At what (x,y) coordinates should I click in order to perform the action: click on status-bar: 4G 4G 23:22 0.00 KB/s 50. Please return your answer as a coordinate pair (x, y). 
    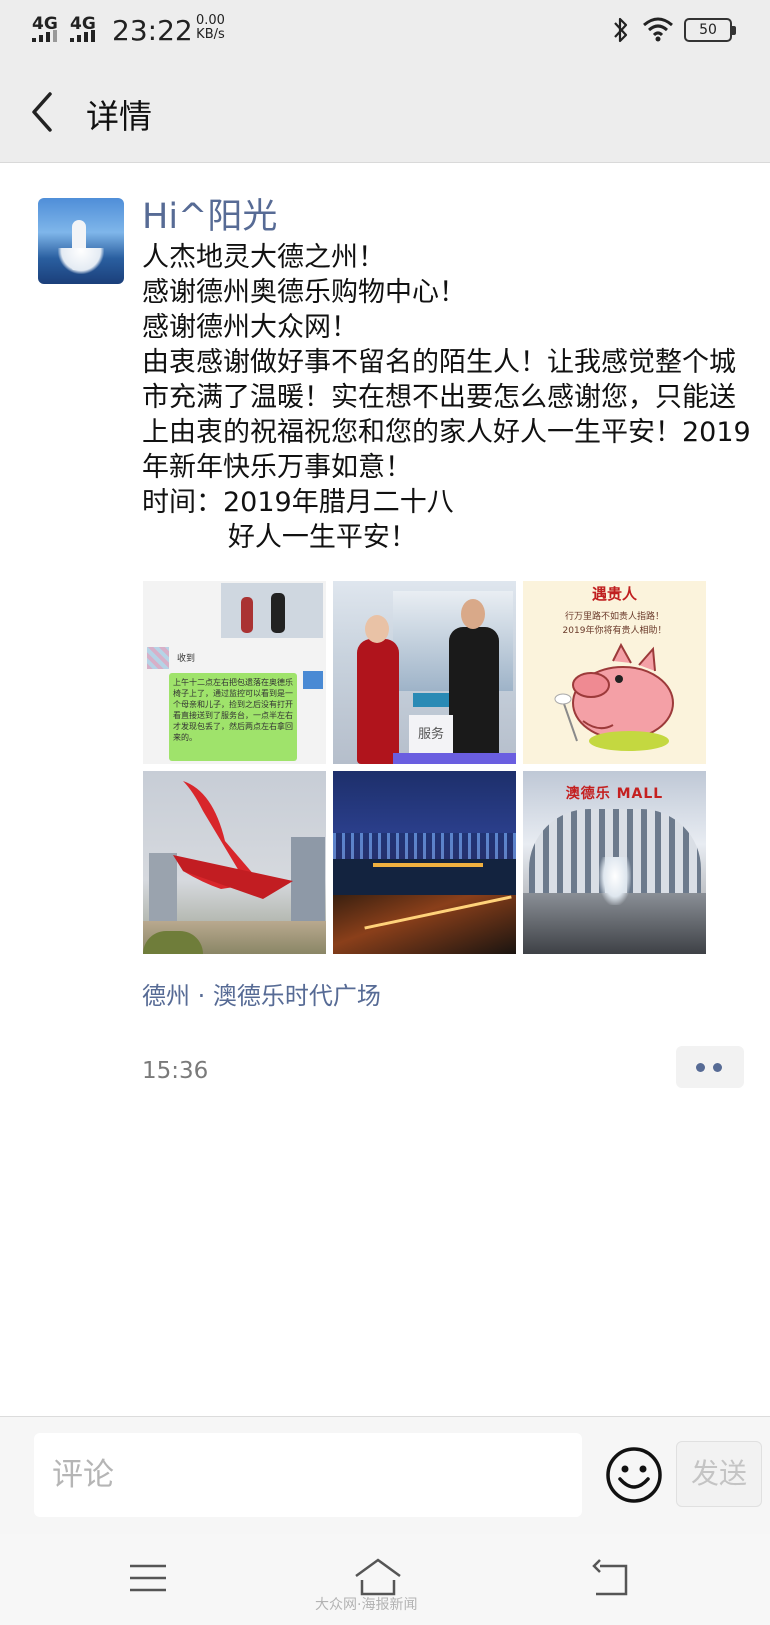
    Looking at the image, I should click on (385, 30).